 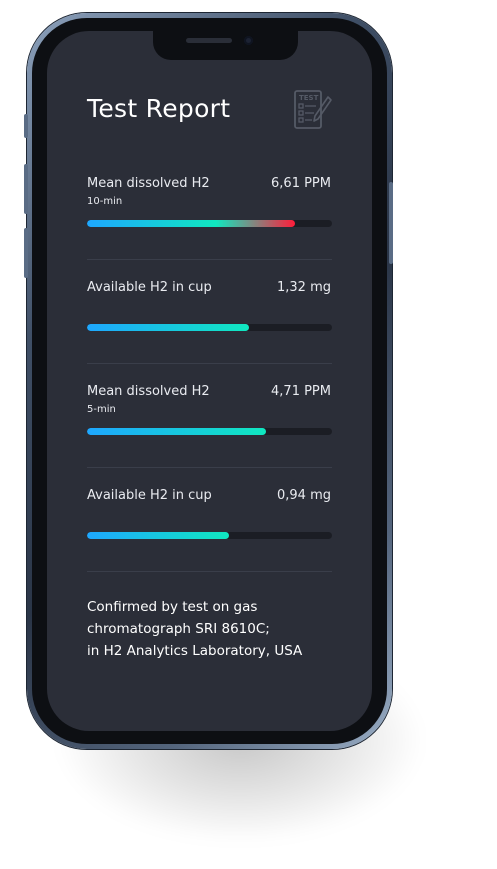 I want to click on power-button, so click(x=391, y=223).